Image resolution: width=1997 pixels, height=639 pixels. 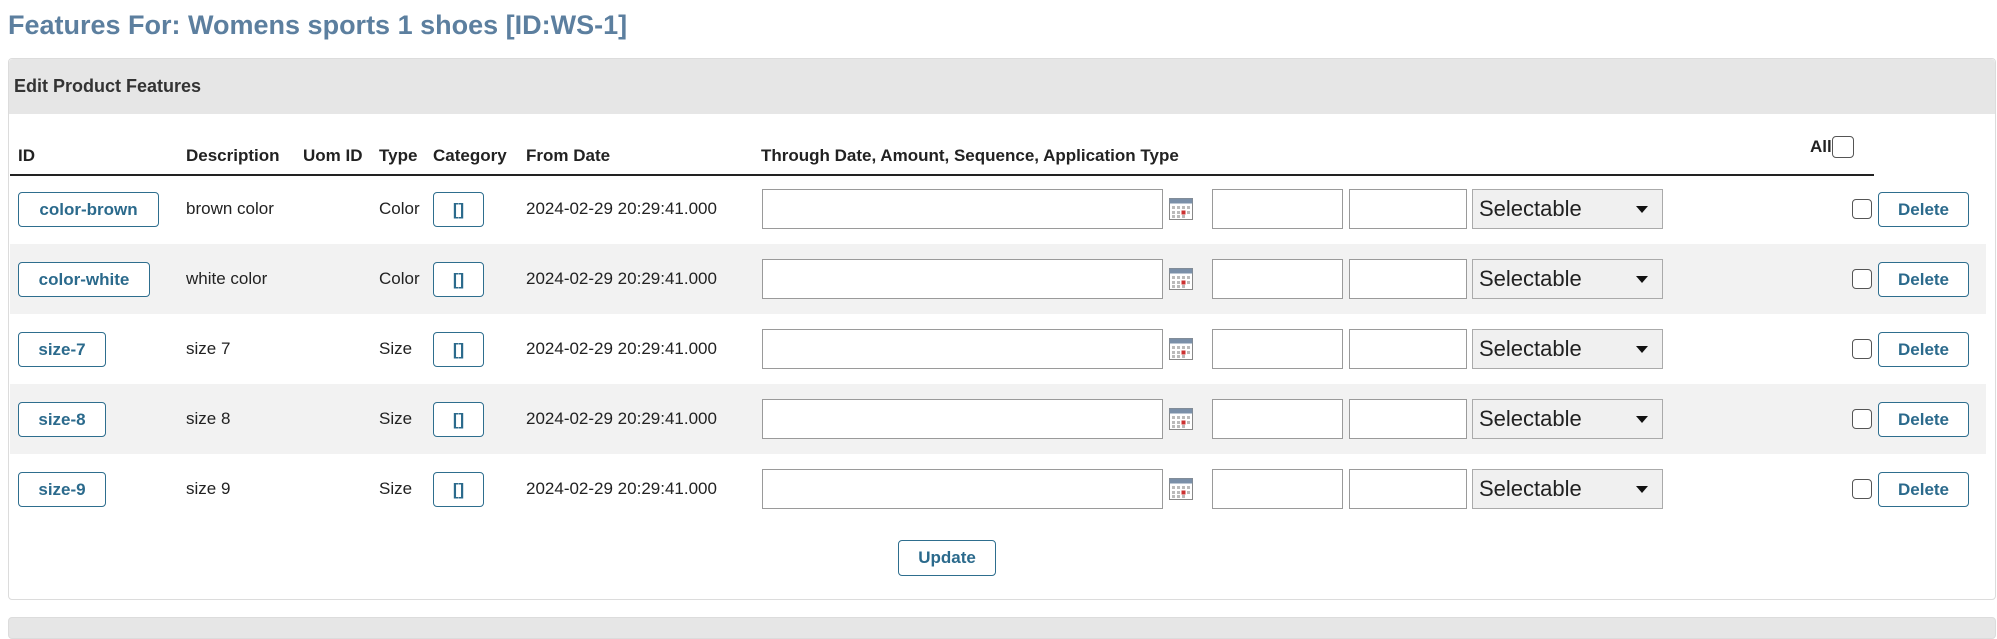 What do you see at coordinates (227, 278) in the screenshot?
I see `feature-description: white color` at bounding box center [227, 278].